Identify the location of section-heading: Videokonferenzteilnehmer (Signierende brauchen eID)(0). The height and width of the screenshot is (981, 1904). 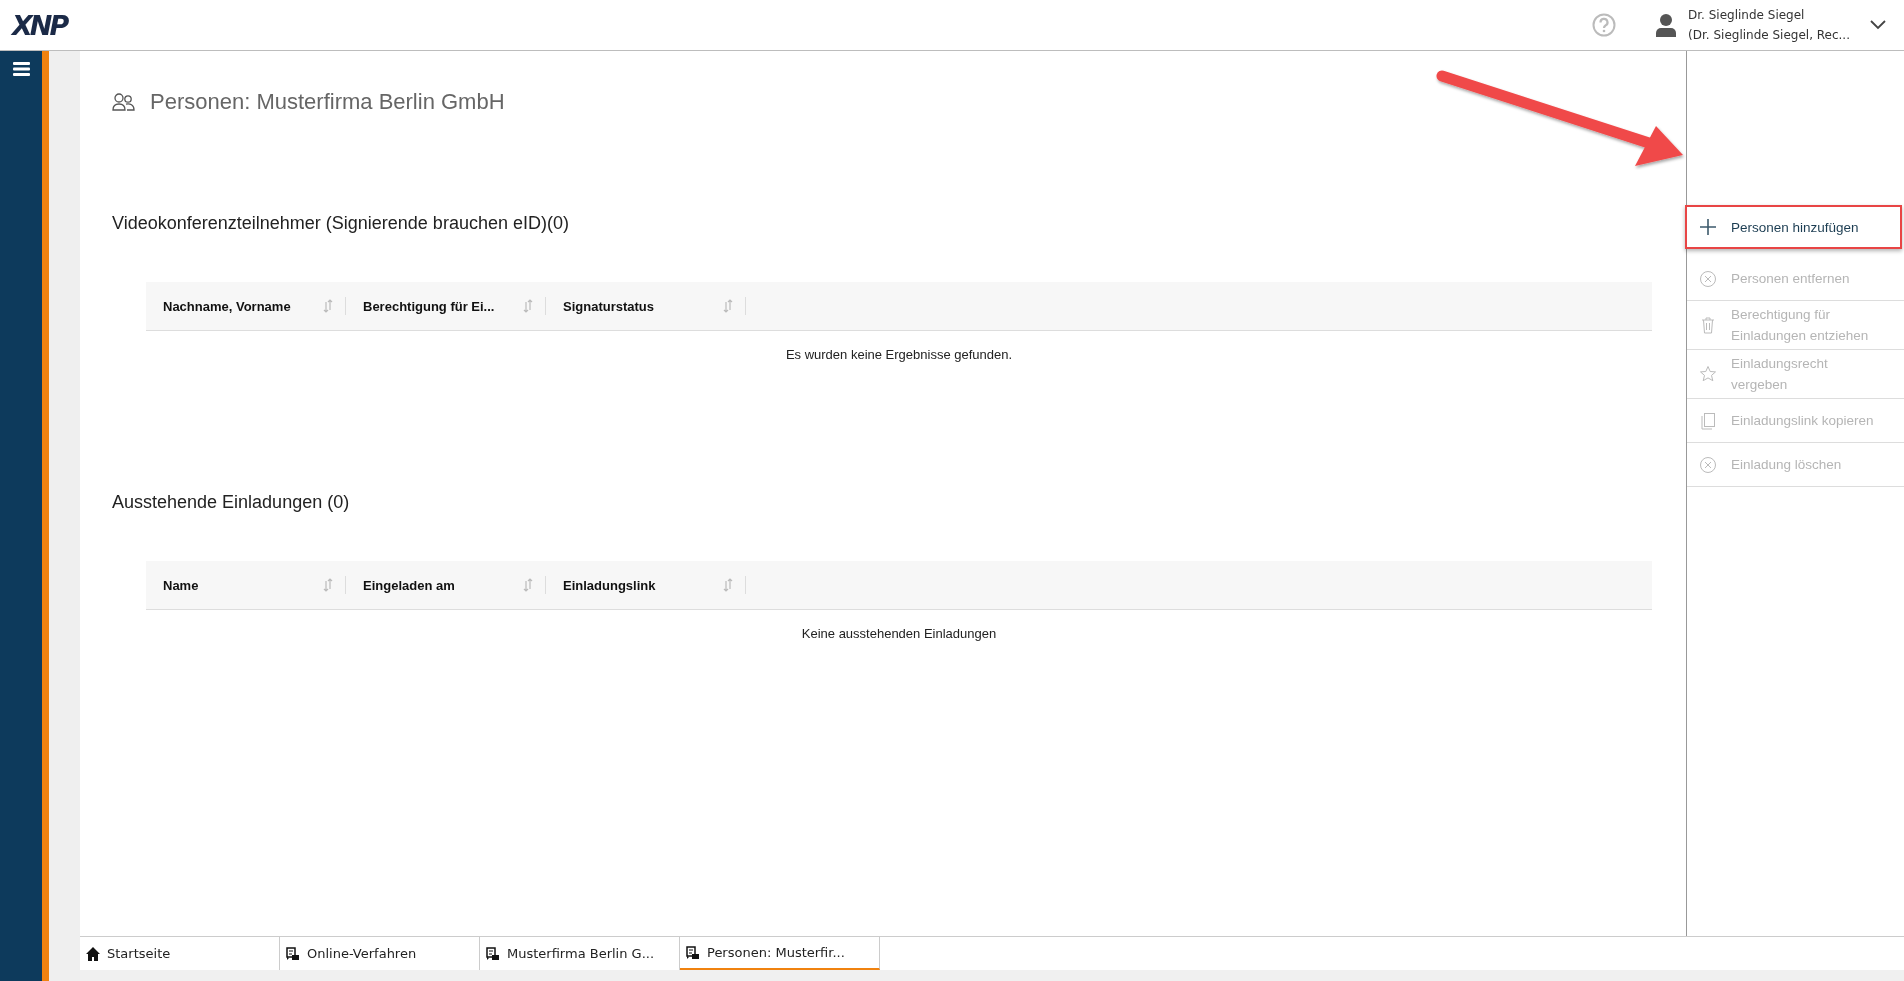
(341, 223).